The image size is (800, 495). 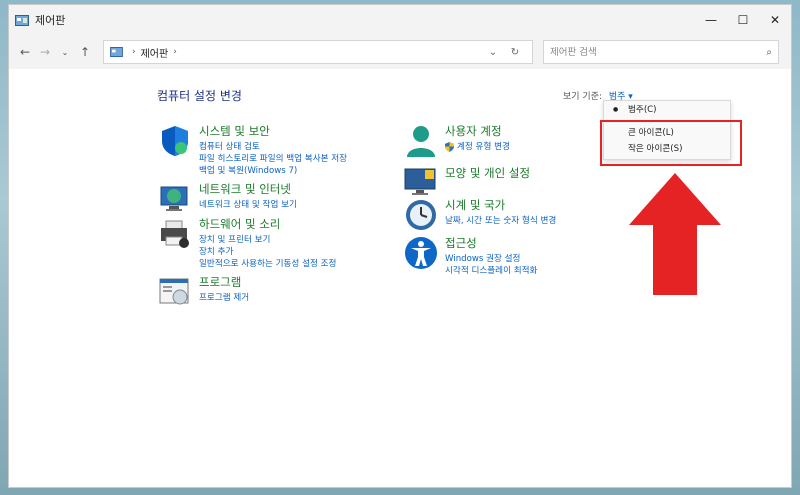 What do you see at coordinates (675, 234) in the screenshot?
I see `annotation-arrow-icon` at bounding box center [675, 234].